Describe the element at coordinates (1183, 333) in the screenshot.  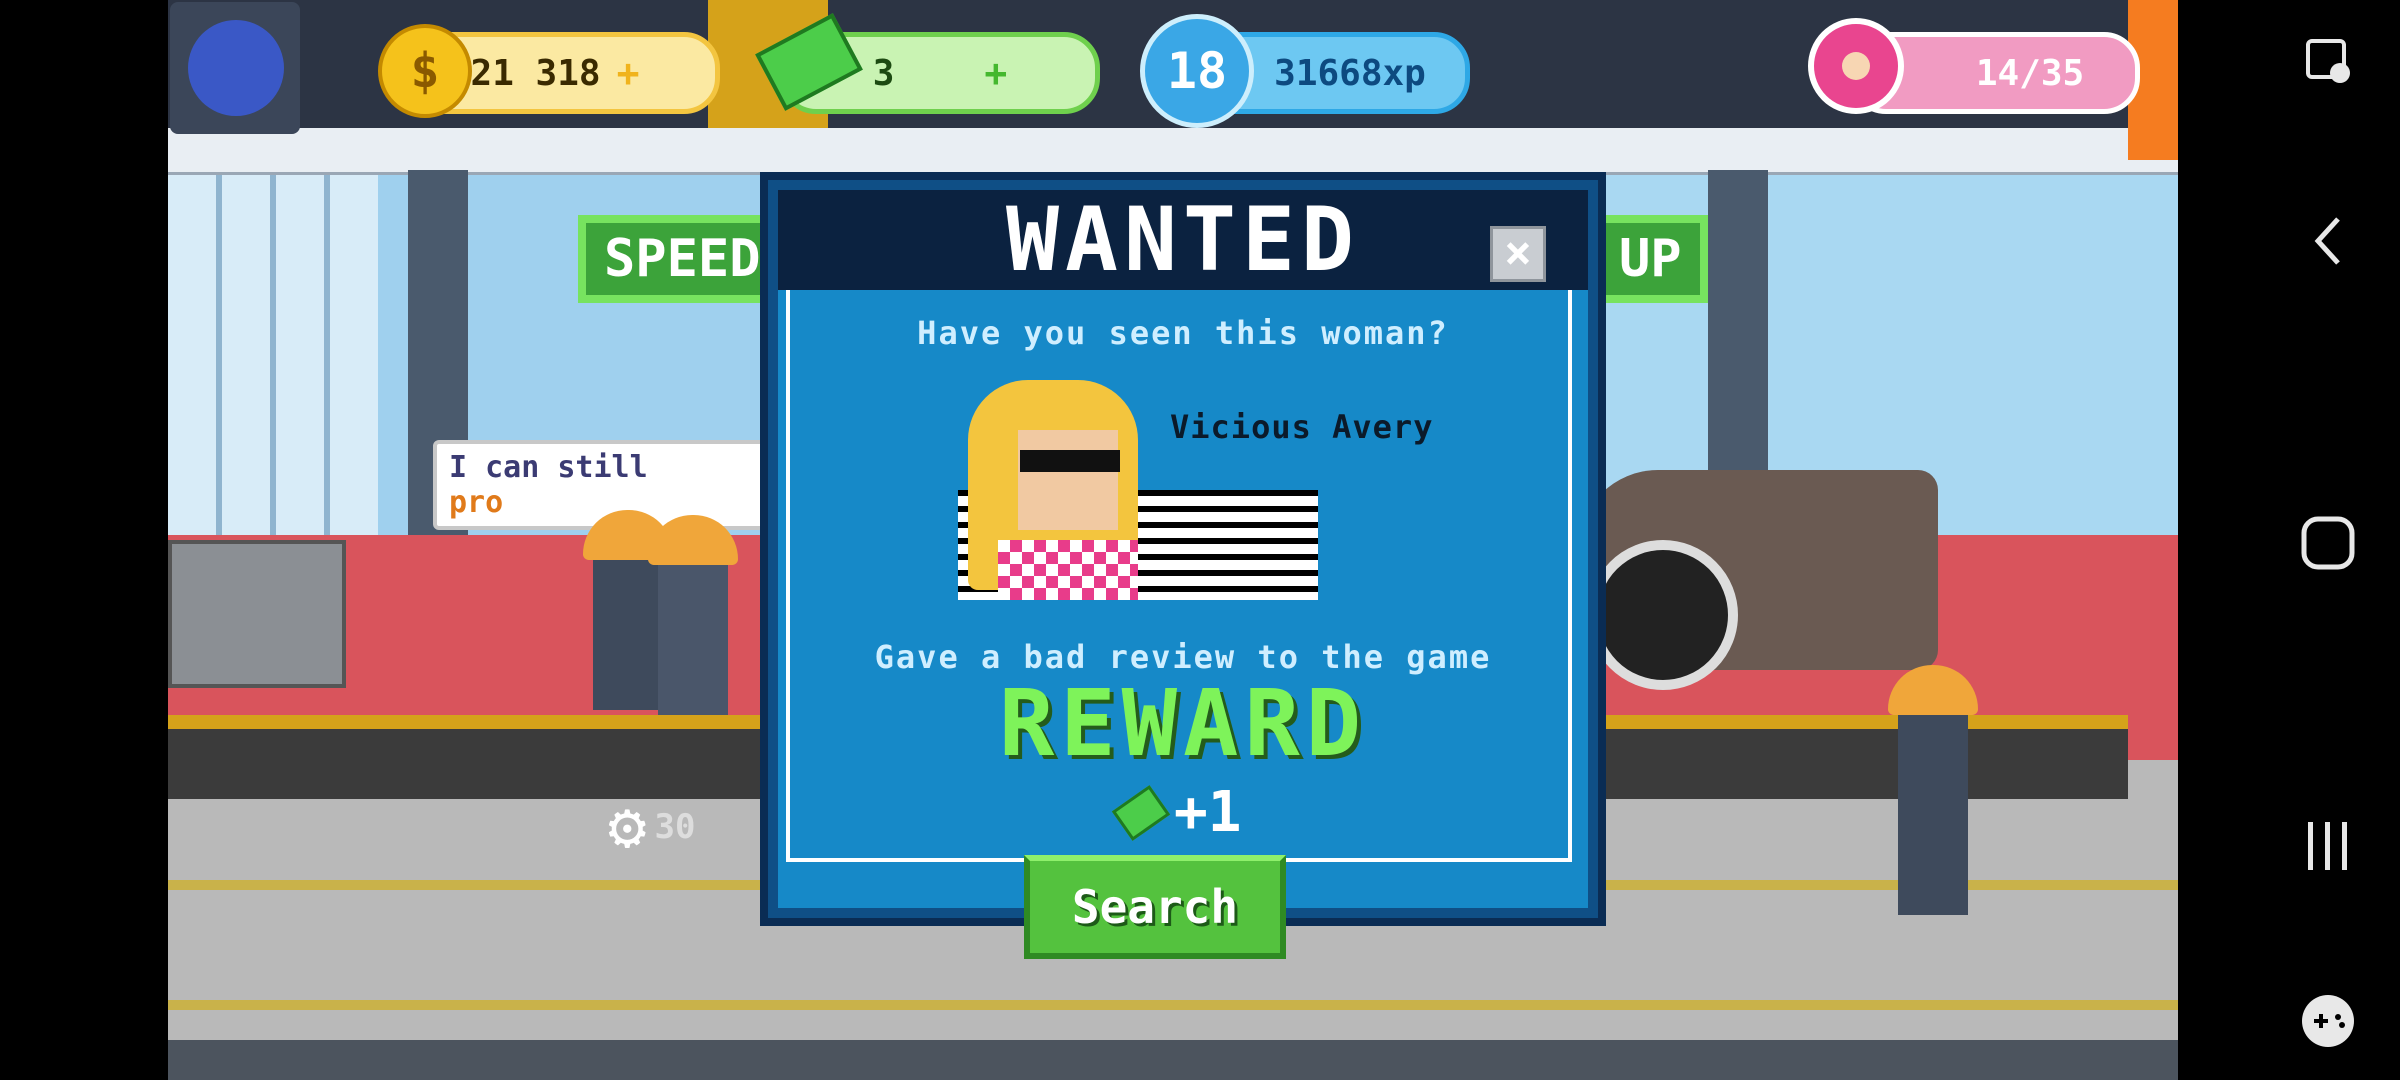
I see `dialog-subtitle: Have you seen this woman?` at that location.